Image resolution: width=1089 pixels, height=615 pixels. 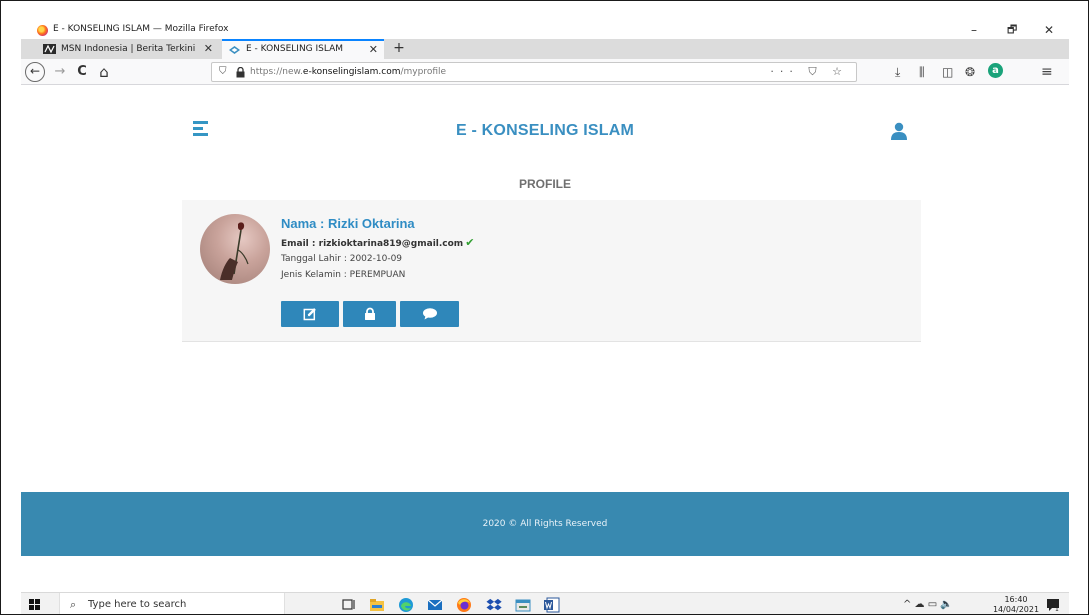 I want to click on edit-profile-button, so click(x=310, y=314).